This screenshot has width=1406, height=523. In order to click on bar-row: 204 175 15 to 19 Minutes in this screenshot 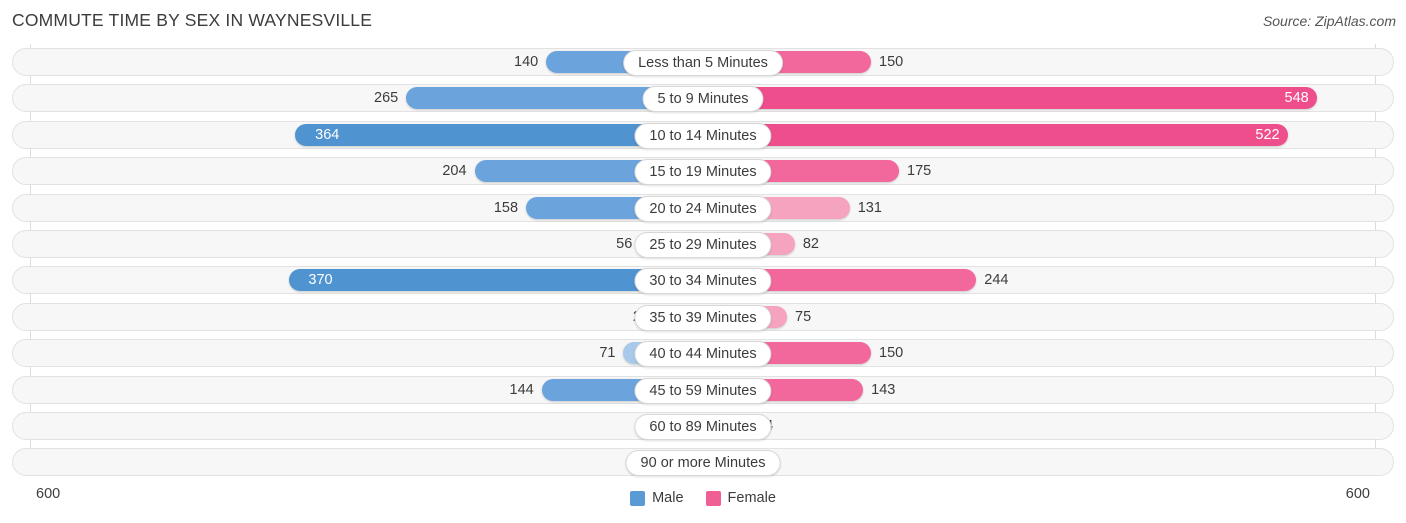, I will do `click(703, 171)`.